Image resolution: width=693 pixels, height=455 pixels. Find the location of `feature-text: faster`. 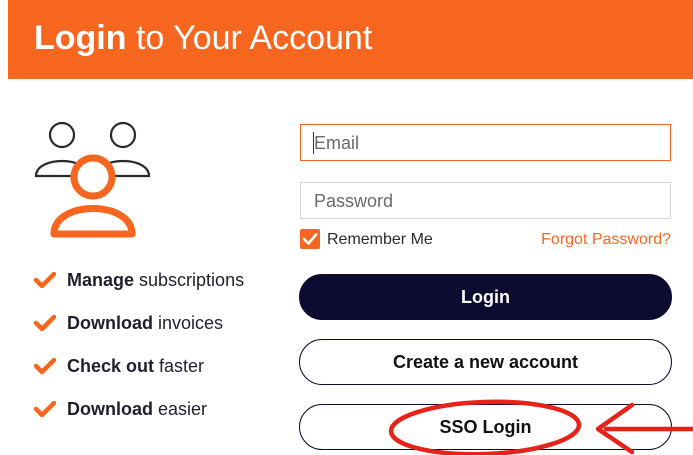

feature-text: faster is located at coordinates (179, 366).